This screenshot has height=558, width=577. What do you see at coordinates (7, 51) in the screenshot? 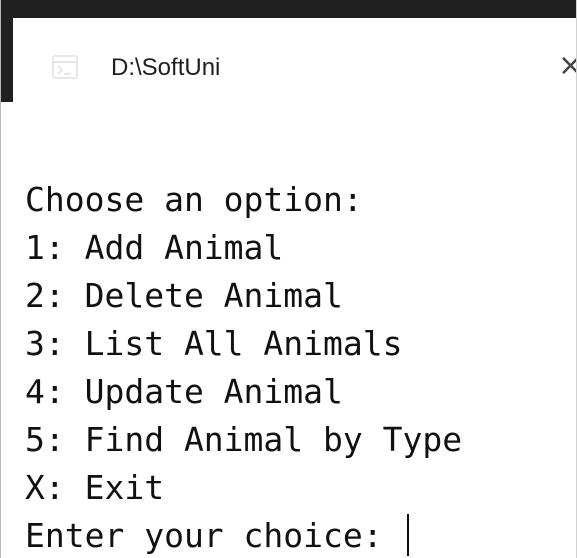
I see `window-edge` at bounding box center [7, 51].